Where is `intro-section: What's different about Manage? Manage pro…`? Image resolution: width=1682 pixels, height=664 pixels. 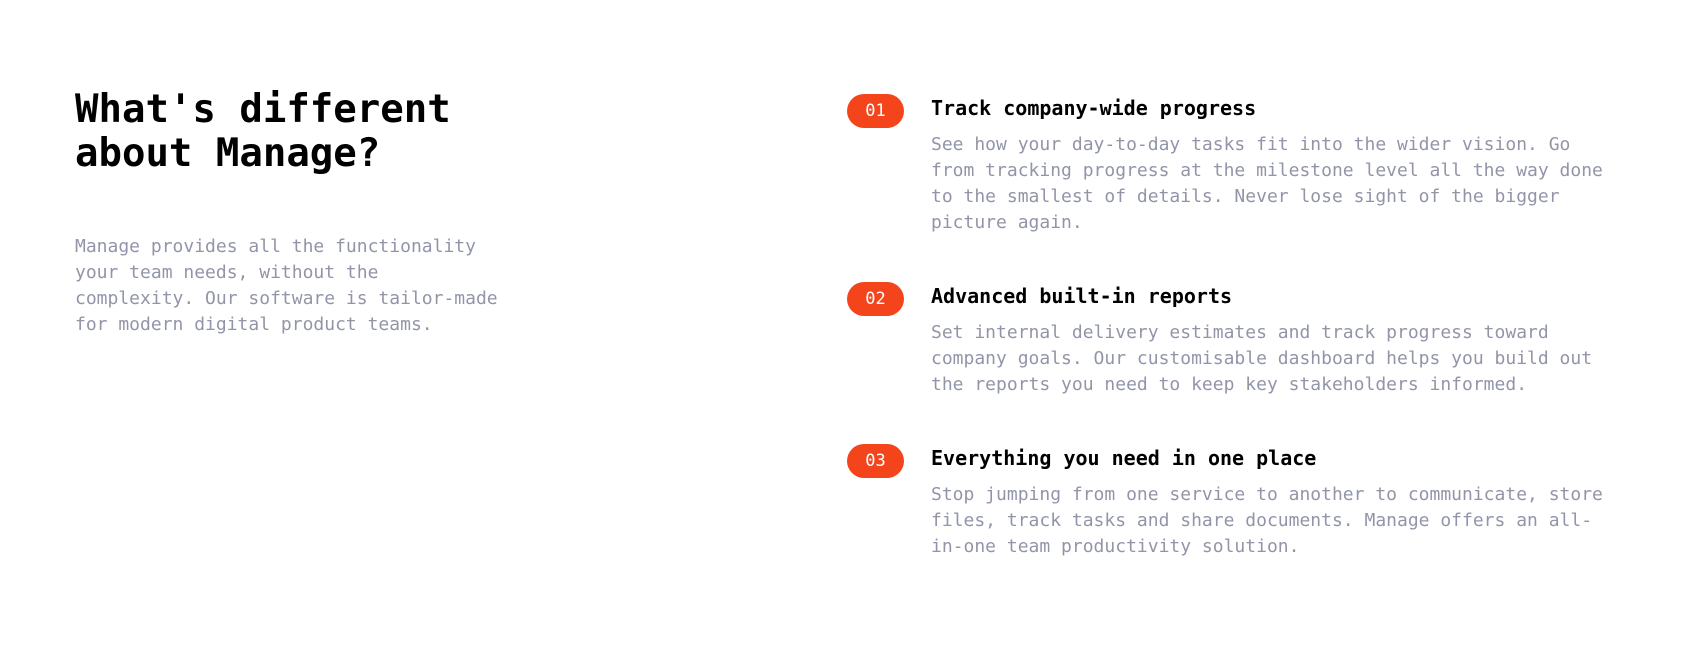
intro-section: What's different about Manage? Manage pro… is located at coordinates (295, 213).